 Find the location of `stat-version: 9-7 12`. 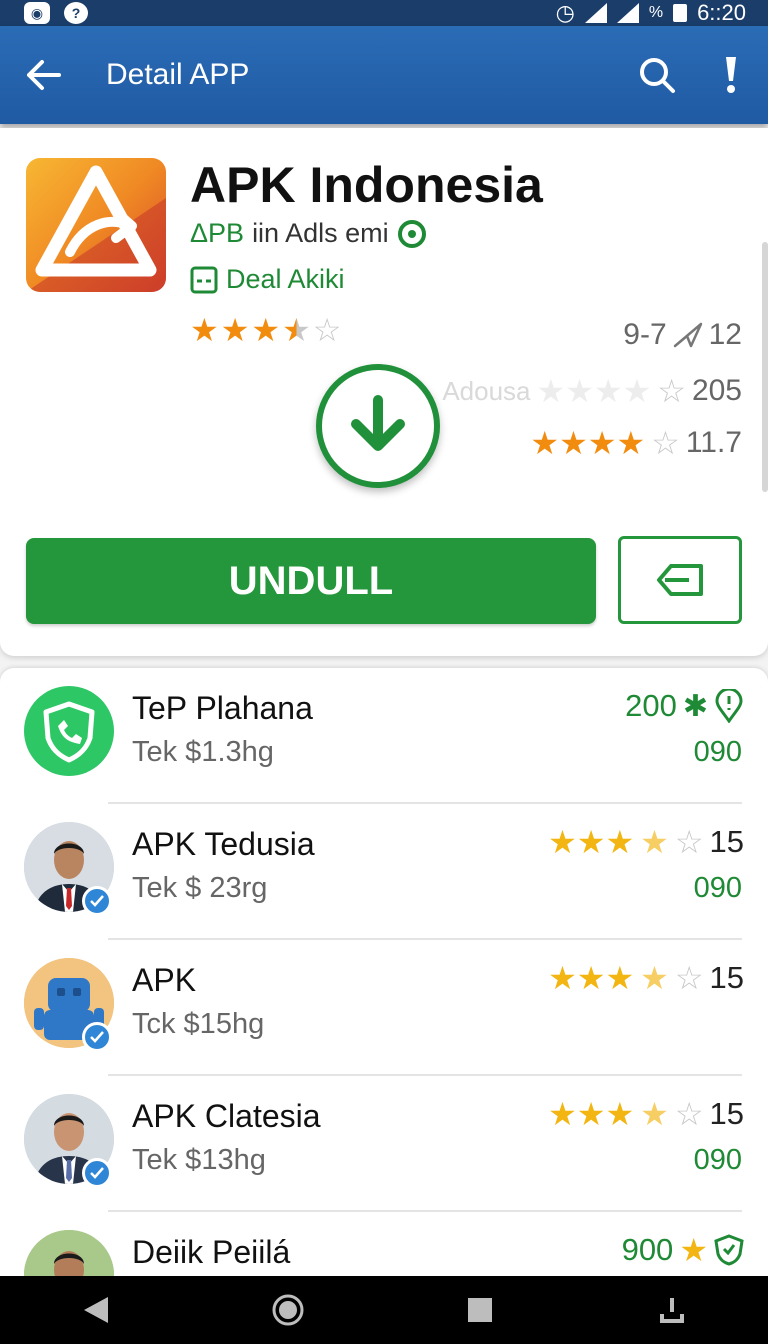

stat-version: 9-7 12 is located at coordinates (682, 335).